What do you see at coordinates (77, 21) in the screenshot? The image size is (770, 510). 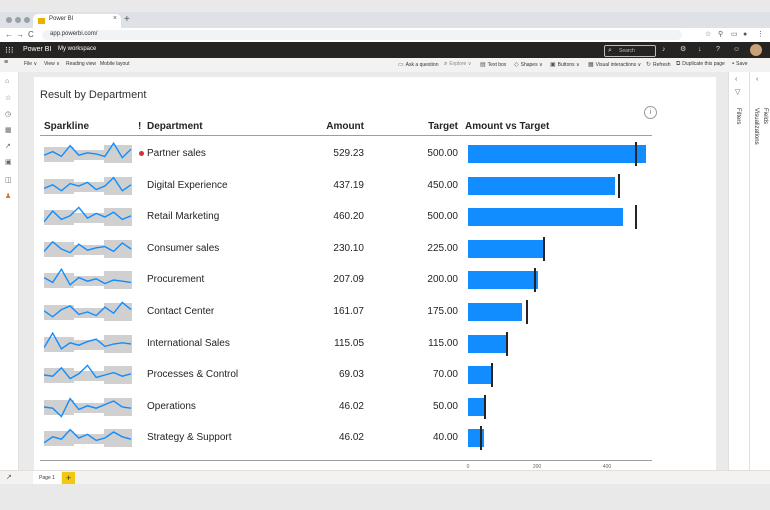 I see `browser-tab: Power BI ×` at bounding box center [77, 21].